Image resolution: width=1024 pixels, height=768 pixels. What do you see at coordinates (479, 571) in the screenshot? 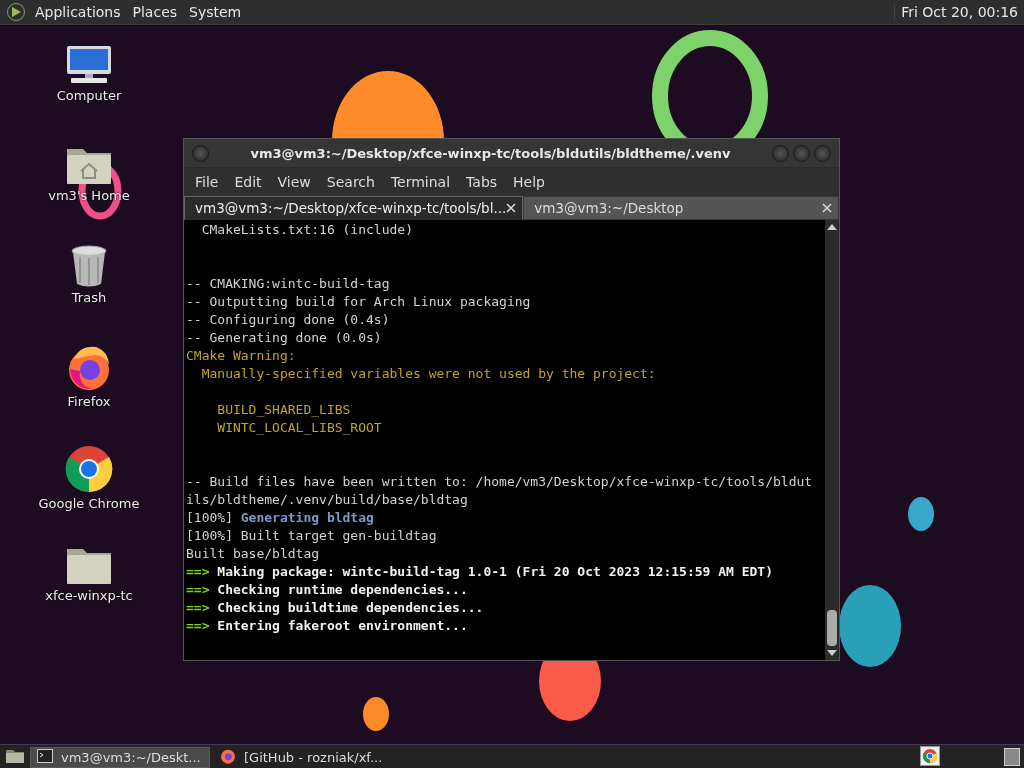
I see `terminal-line: ==> Making package: wintc-build-tag 1.0-1 (Fri 20 Oct 2023 12:15:59 AM EDT)` at bounding box center [479, 571].